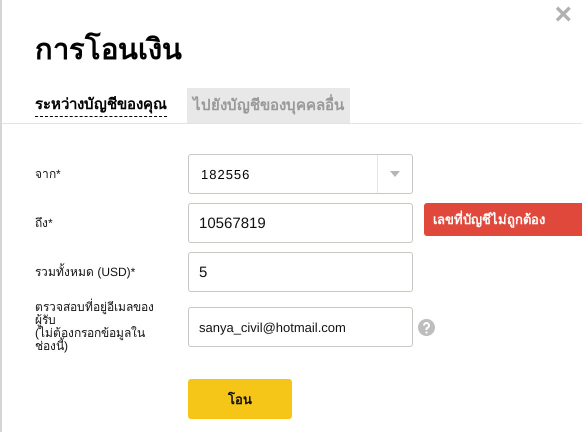  I want to click on error-tooltip: เลขที่บัญชีไม่ถูกต้อง, so click(503, 219).